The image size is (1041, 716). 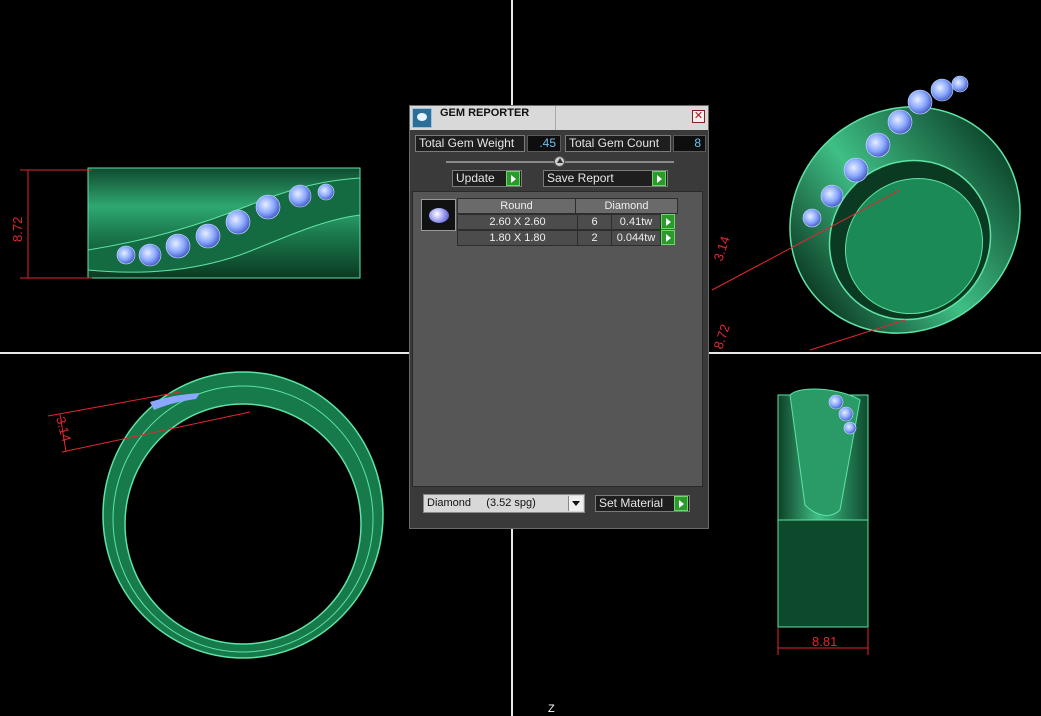 I want to click on gem-thumbnail-icon, so click(x=438, y=215).